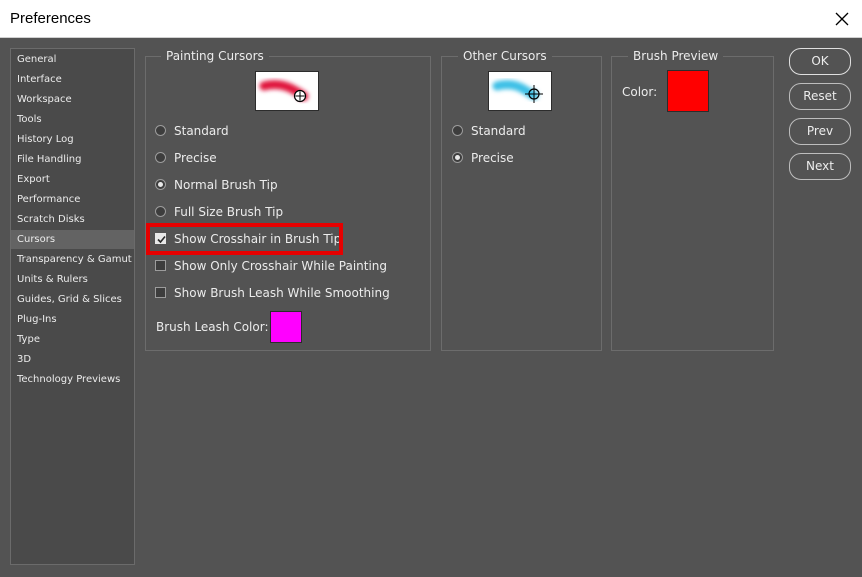 The image size is (862, 577). What do you see at coordinates (640, 92) in the screenshot?
I see `brush-preview-color-label: Color:` at bounding box center [640, 92].